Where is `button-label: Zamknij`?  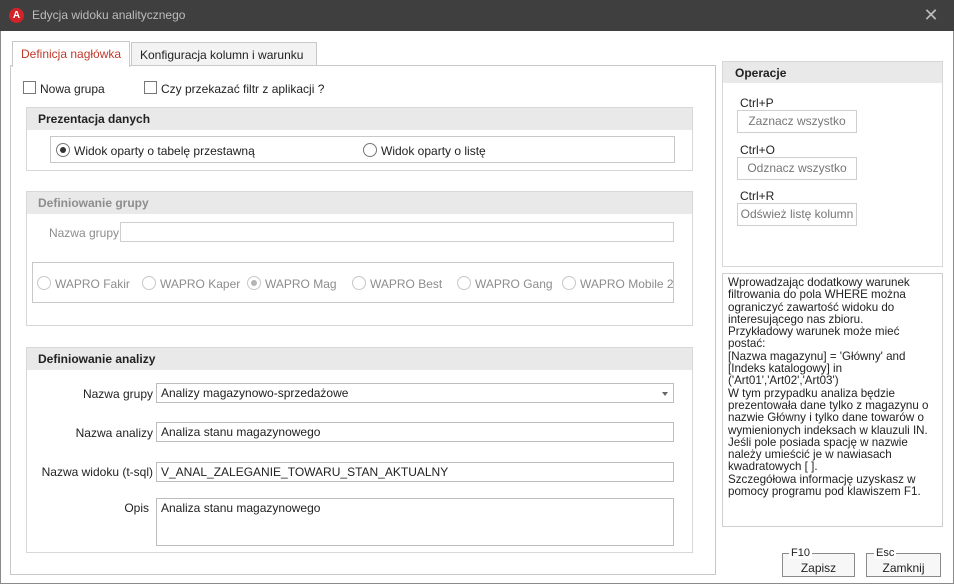 button-label: Zamknij is located at coordinates (903, 568).